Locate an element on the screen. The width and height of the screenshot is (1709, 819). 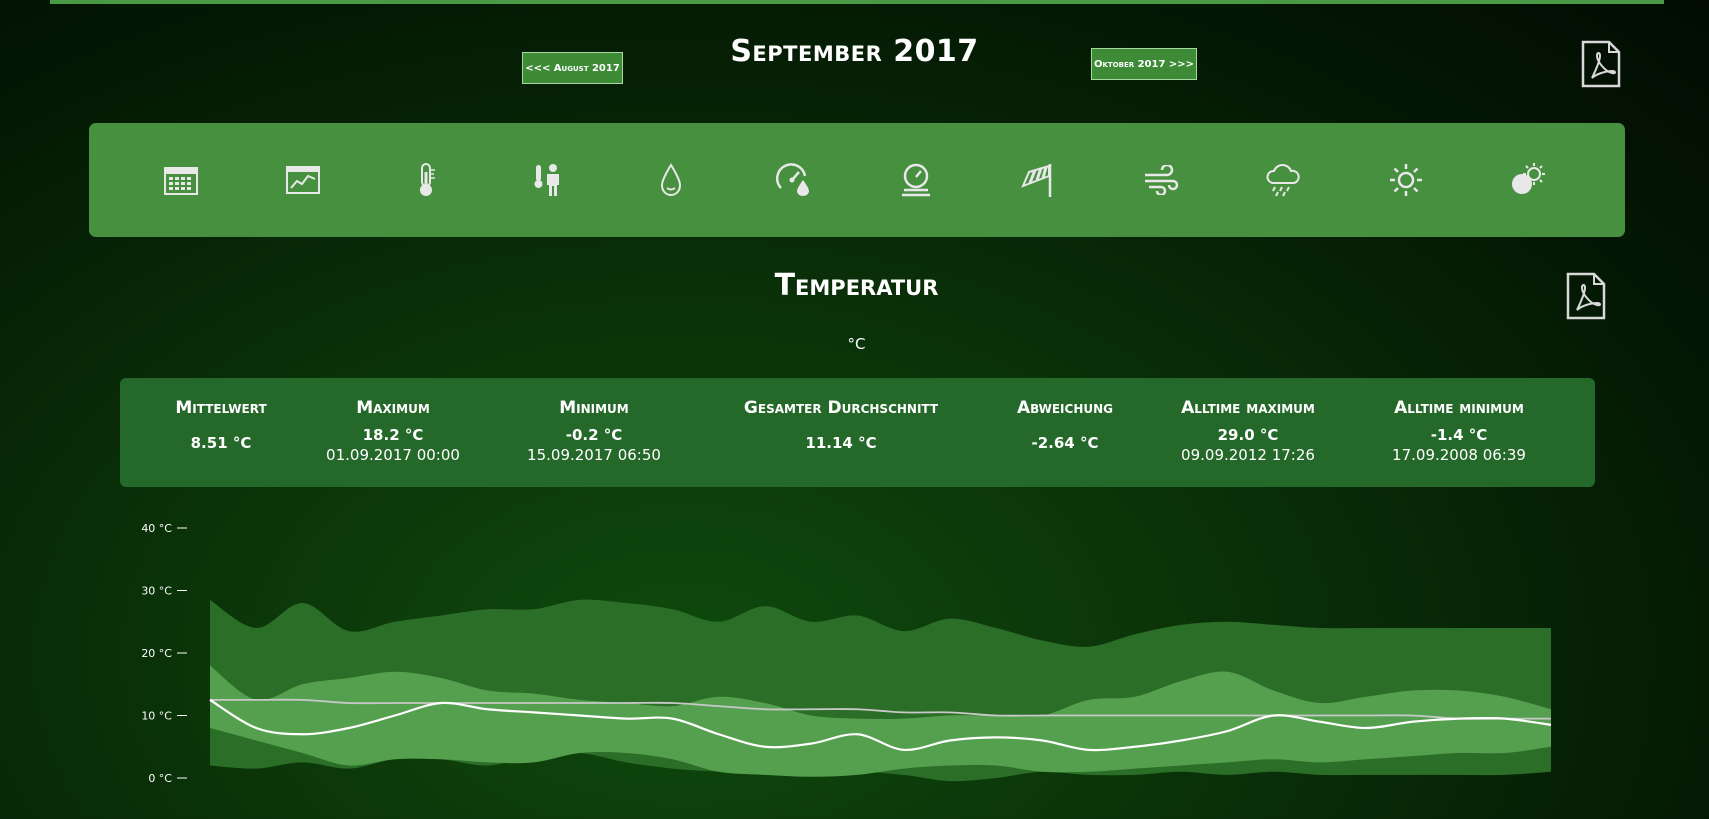
stat-alltime-maximum: Alltime maximum 29.0 °C 09.09.2012 17:26 is located at coordinates (1248, 431).